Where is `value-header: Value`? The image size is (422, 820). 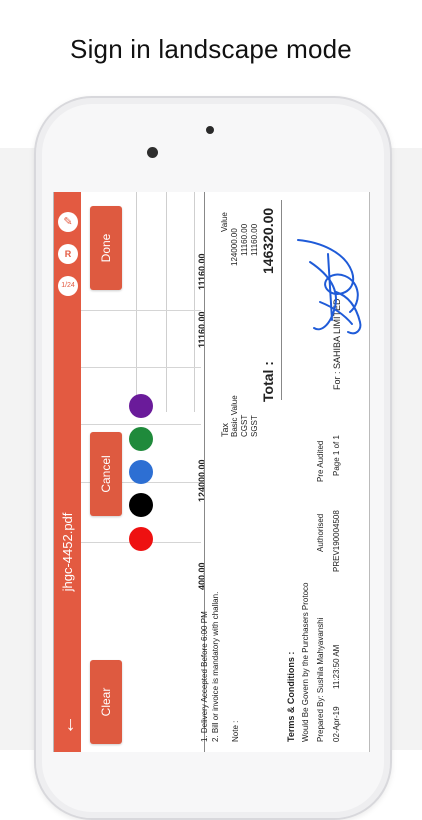
value-header: Value is located at coordinates (224, 222).